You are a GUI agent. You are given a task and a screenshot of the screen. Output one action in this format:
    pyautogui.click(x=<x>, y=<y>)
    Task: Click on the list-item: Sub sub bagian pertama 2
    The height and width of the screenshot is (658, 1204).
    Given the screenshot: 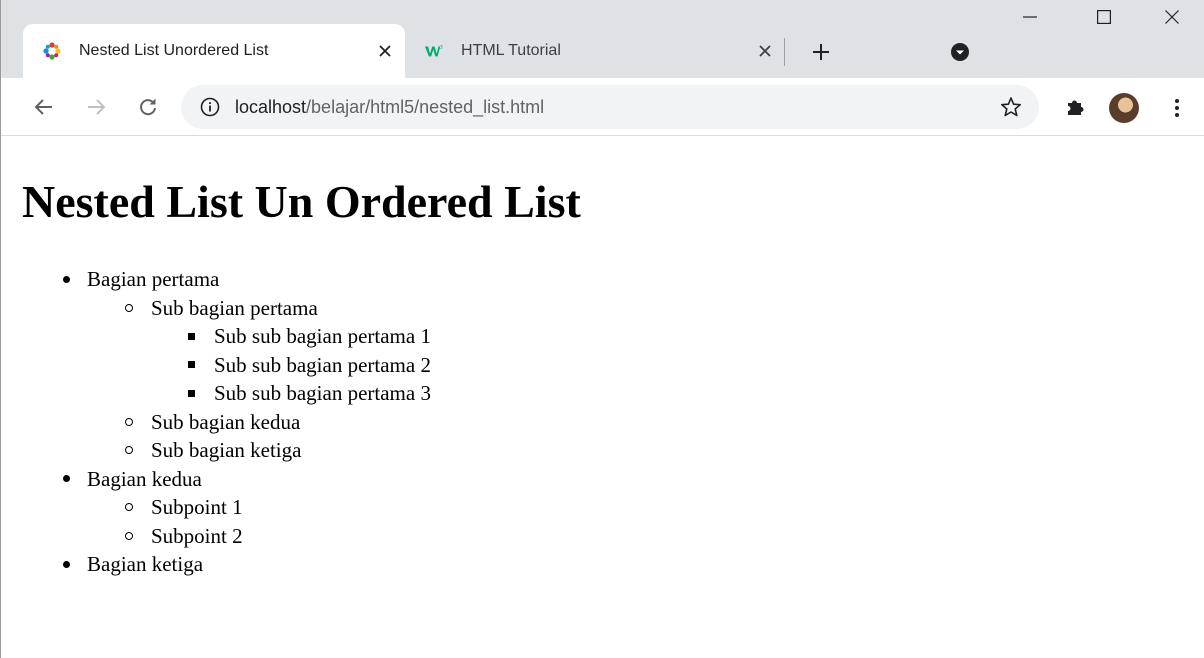 What is the action you would take?
    pyautogui.click(x=216, y=365)
    